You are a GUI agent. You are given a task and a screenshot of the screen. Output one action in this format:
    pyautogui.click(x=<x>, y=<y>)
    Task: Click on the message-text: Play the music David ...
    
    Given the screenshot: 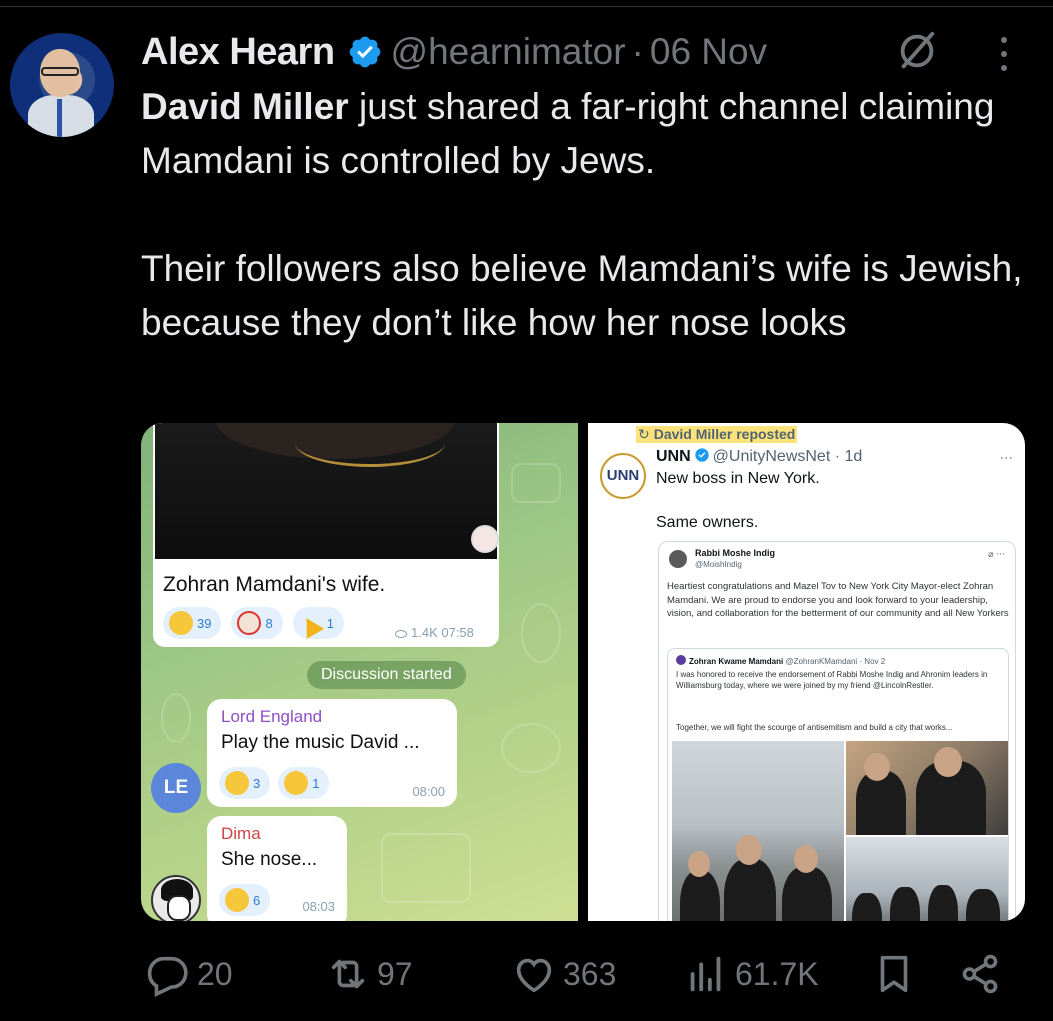 What is the action you would take?
    pyautogui.click(x=320, y=742)
    